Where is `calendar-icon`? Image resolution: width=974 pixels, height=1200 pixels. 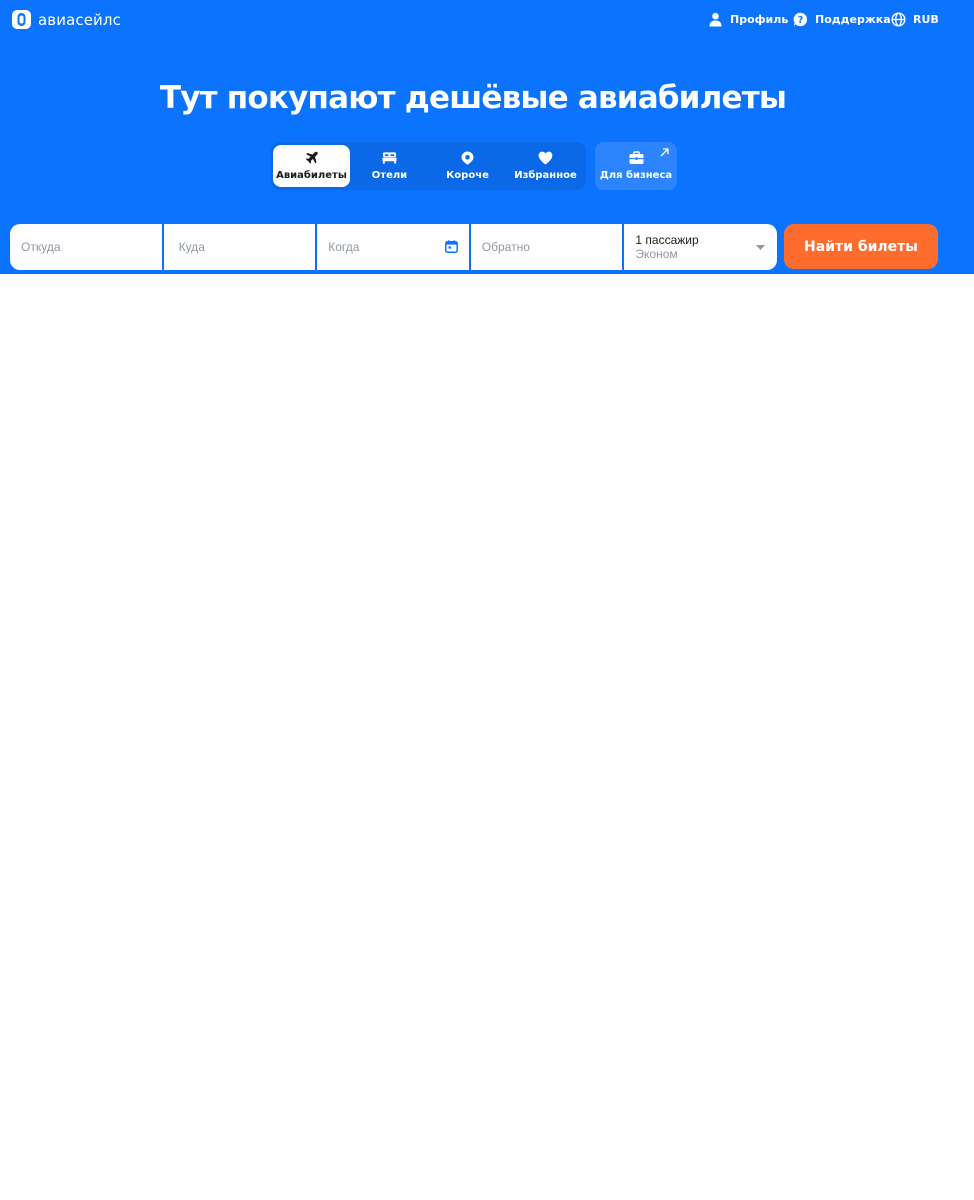 calendar-icon is located at coordinates (451, 246).